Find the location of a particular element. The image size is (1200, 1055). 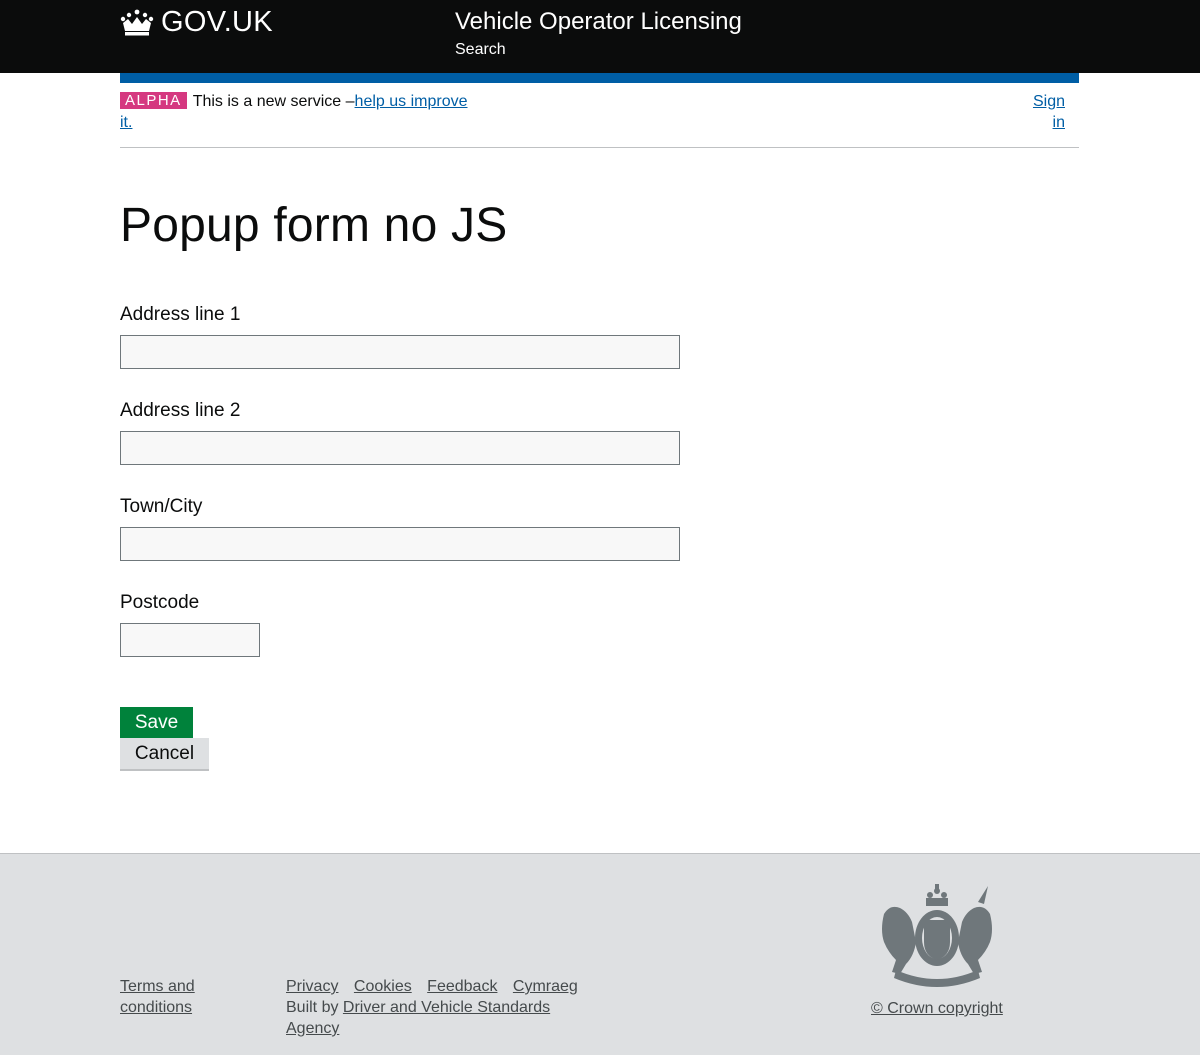

phase-banner-text: This is a new service – is located at coordinates (273, 101).